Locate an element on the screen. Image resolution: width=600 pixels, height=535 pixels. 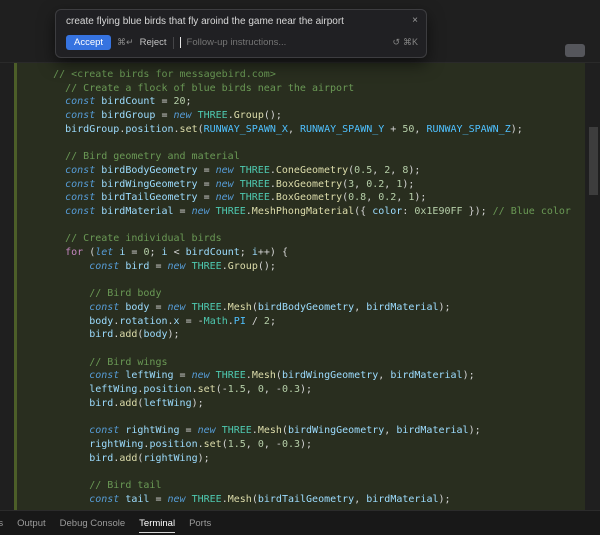
code-line: const bird = new THREE.Group(); is located at coordinates (182, 266).